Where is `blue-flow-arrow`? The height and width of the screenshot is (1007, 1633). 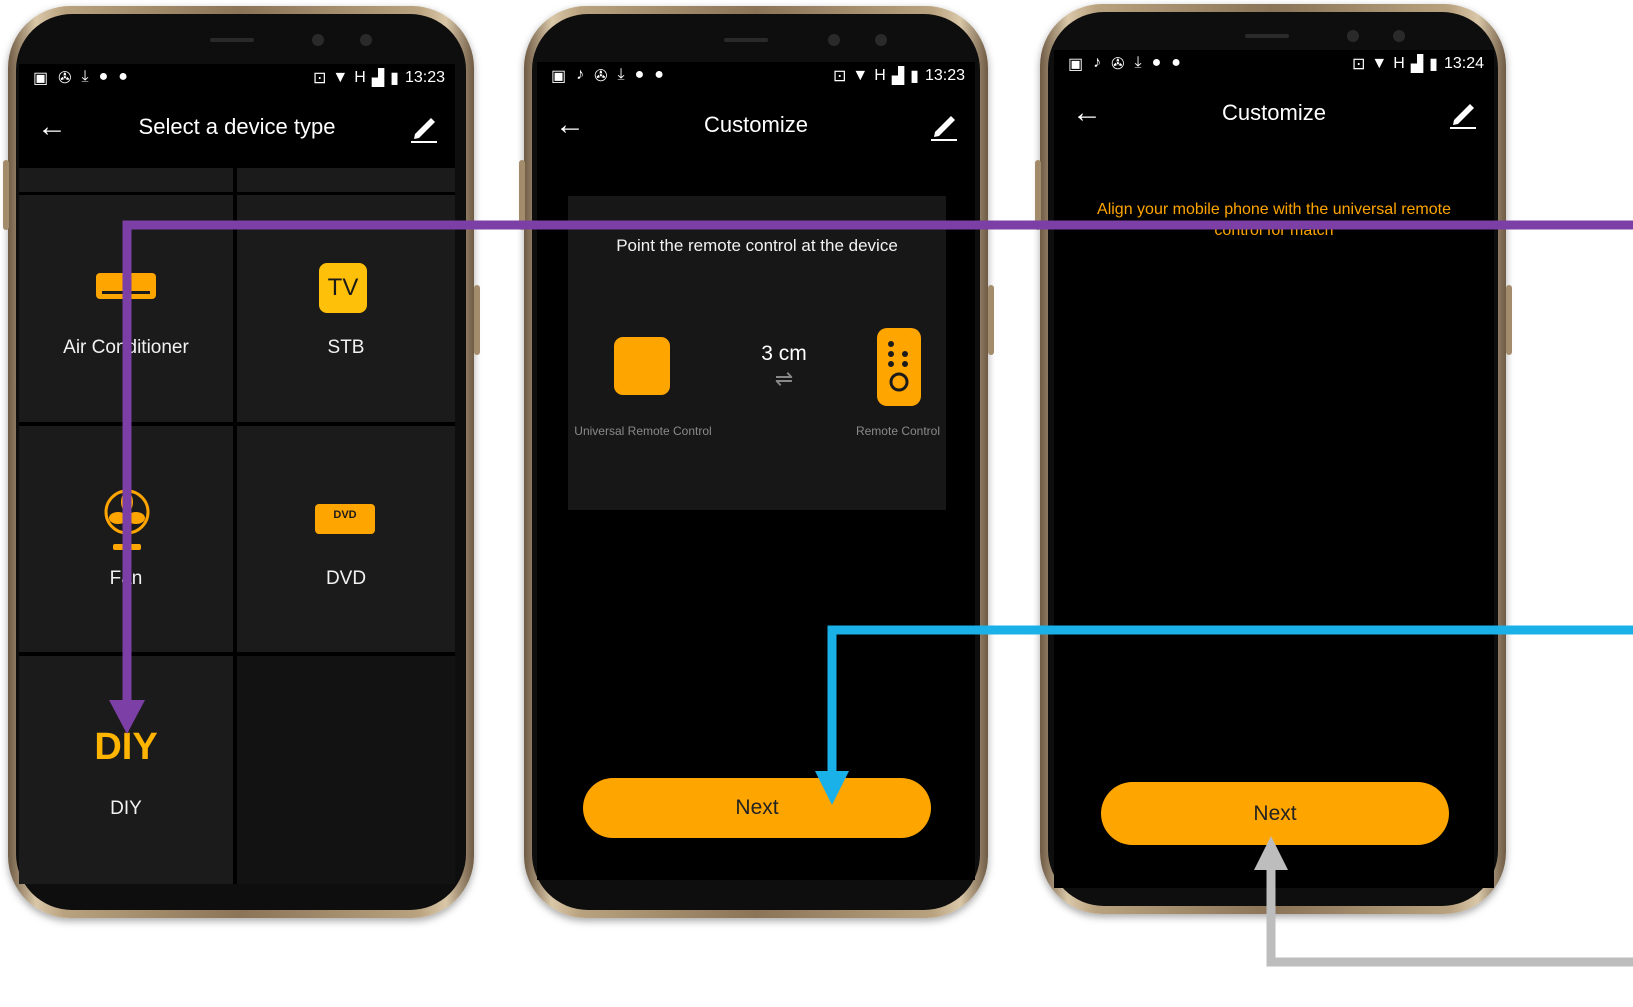 blue-flow-arrow is located at coordinates (1230, 700).